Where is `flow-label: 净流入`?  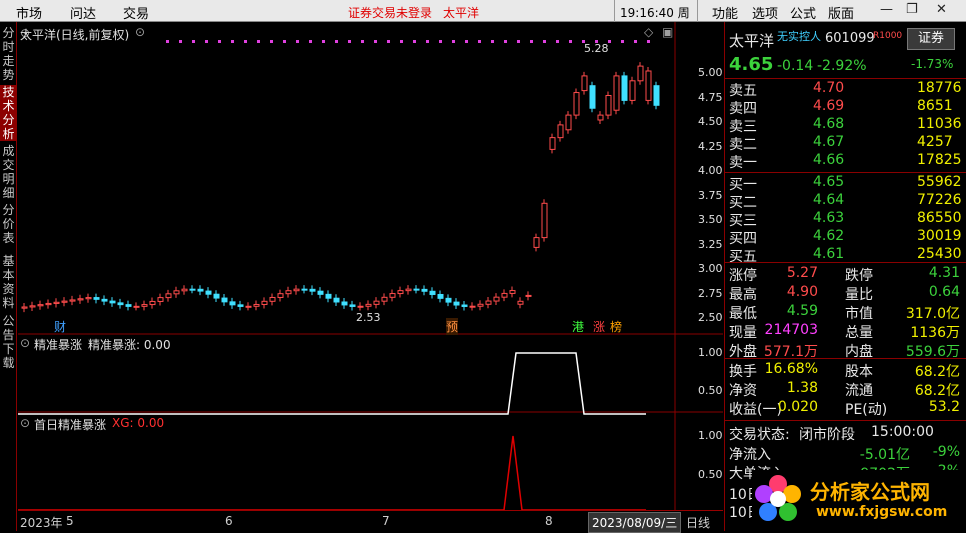 flow-label: 净流入 is located at coordinates (750, 455).